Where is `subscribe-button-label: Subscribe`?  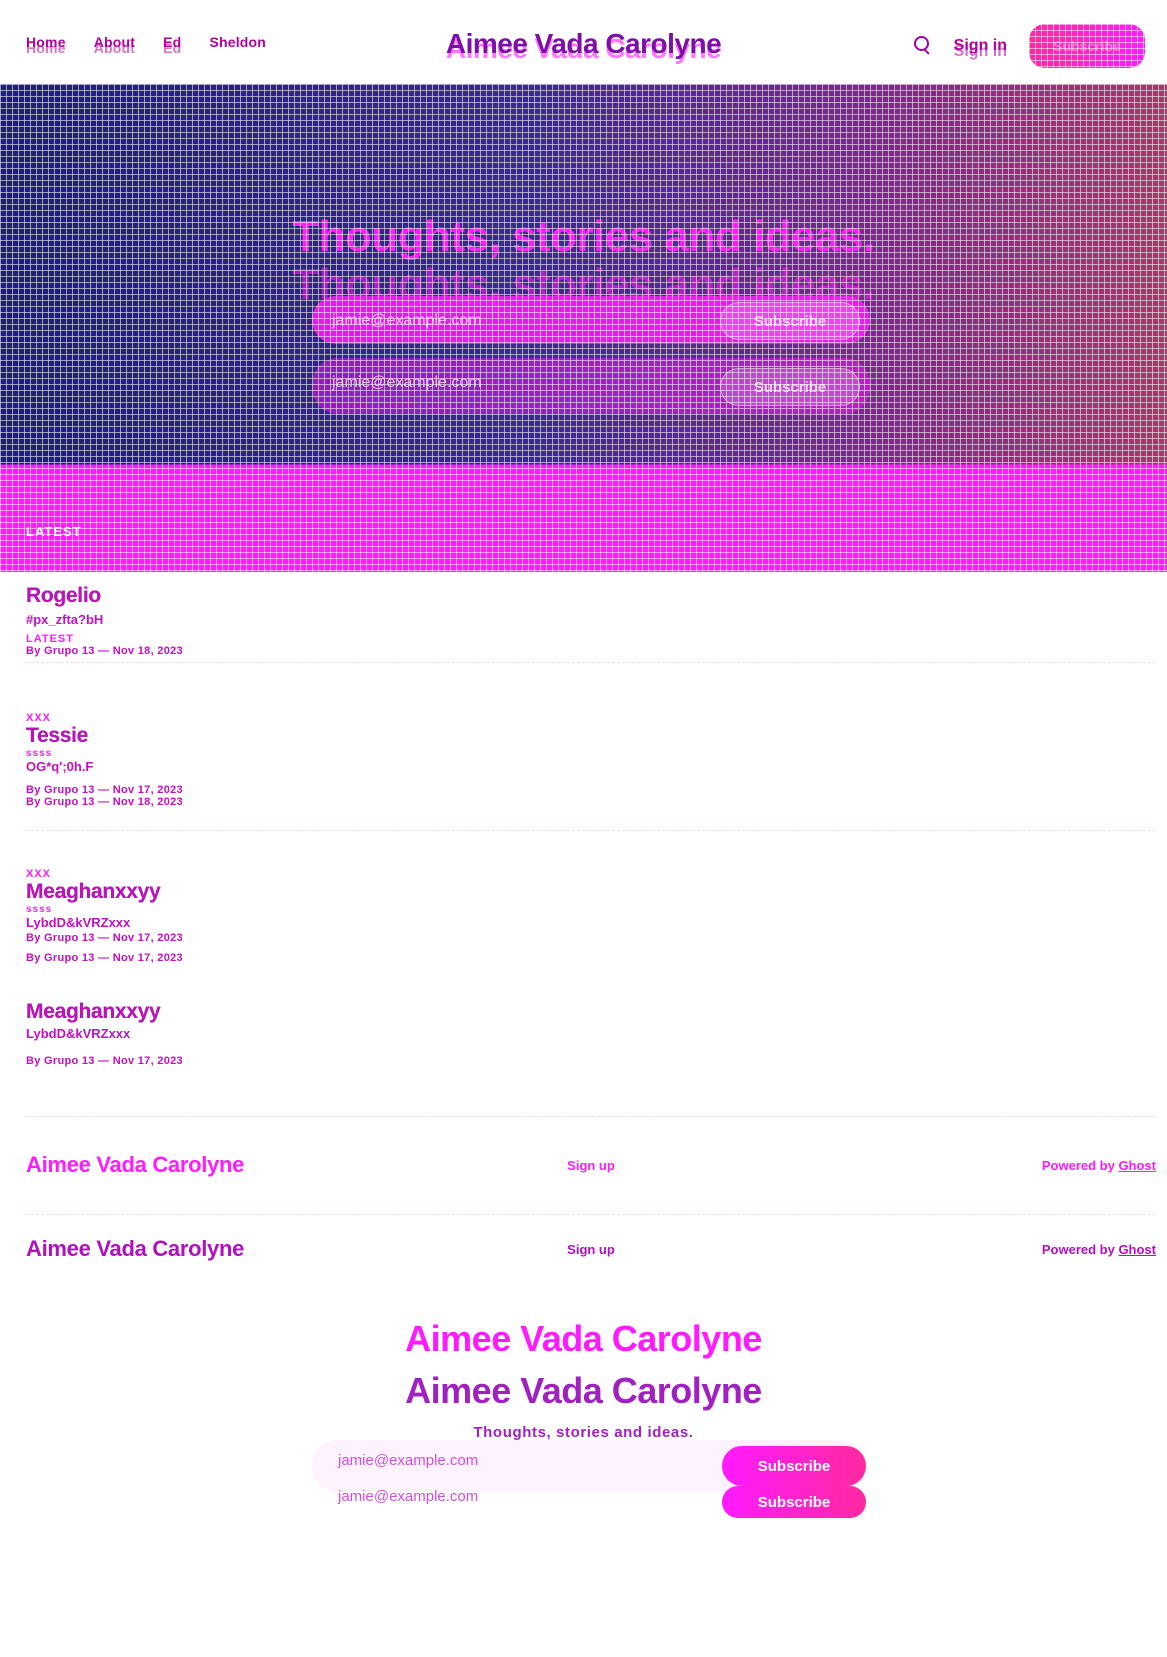 subscribe-button-label: Subscribe is located at coordinates (1087, 46).